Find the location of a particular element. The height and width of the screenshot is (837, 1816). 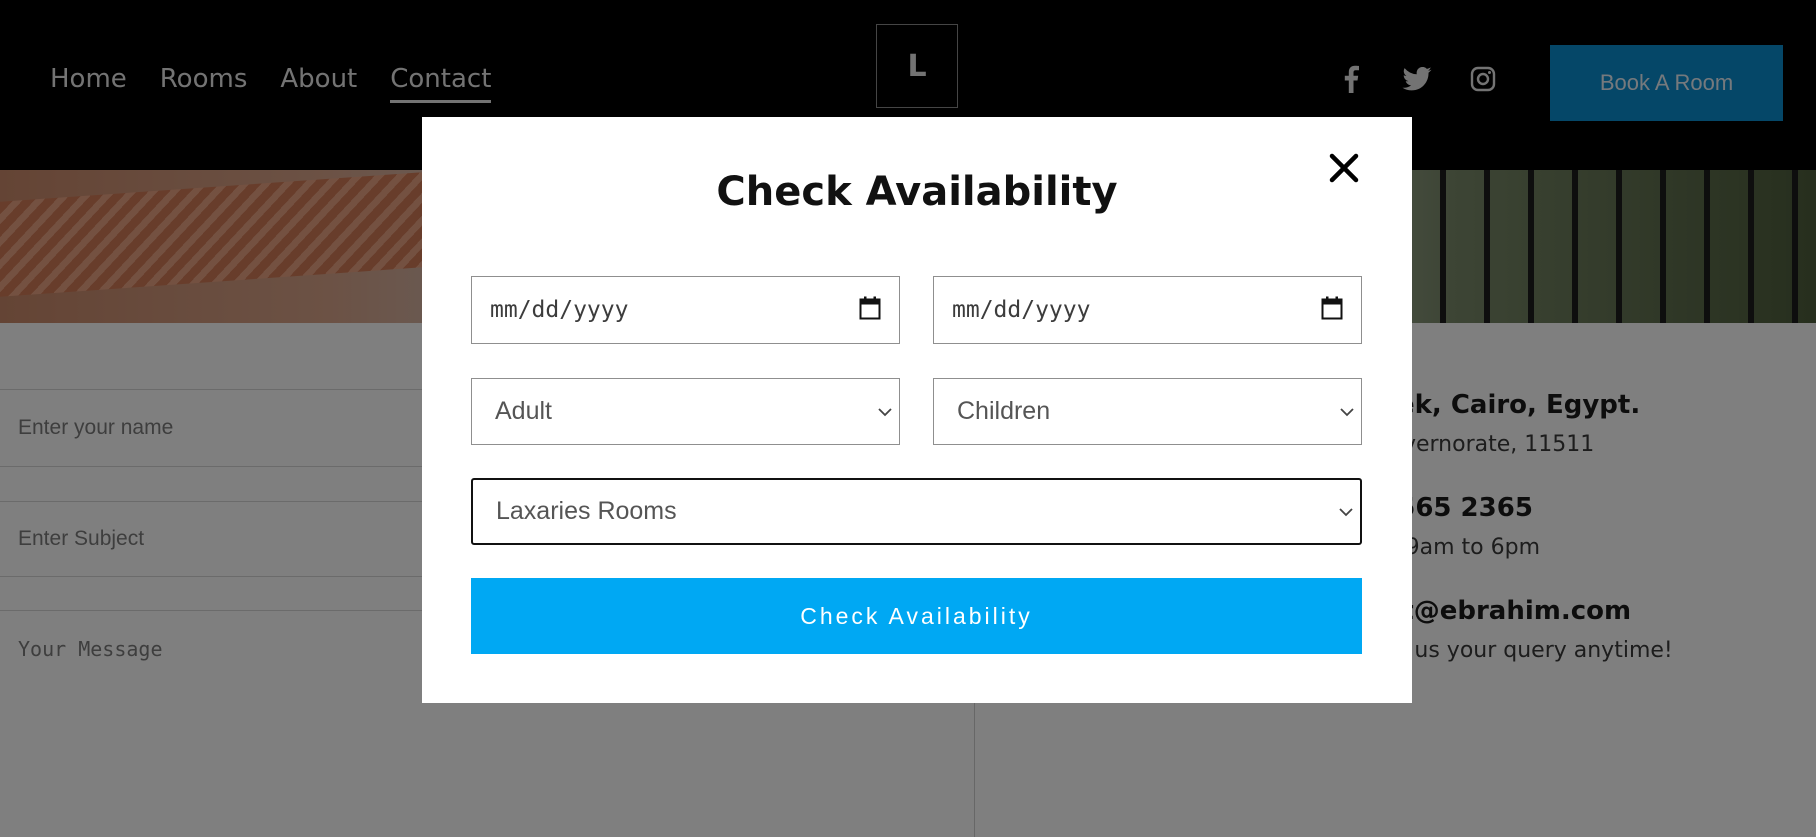

checkin-date-placeholder: mm/dd/yyyy is located at coordinates (559, 310).